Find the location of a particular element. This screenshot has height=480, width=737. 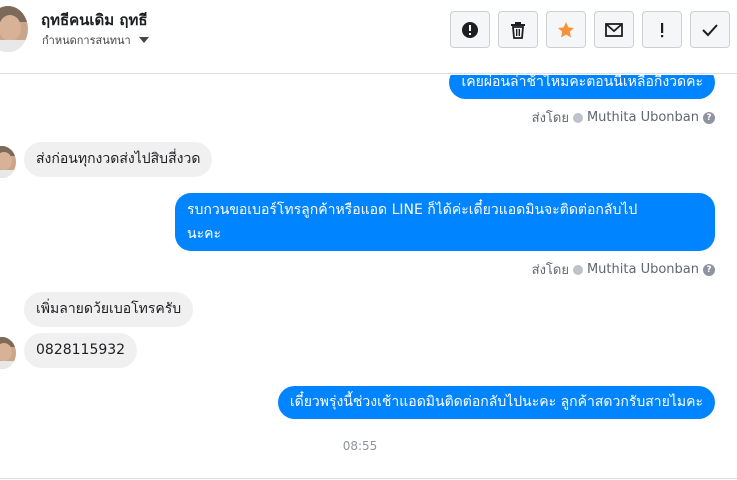

flag-button is located at coordinates (662, 29).